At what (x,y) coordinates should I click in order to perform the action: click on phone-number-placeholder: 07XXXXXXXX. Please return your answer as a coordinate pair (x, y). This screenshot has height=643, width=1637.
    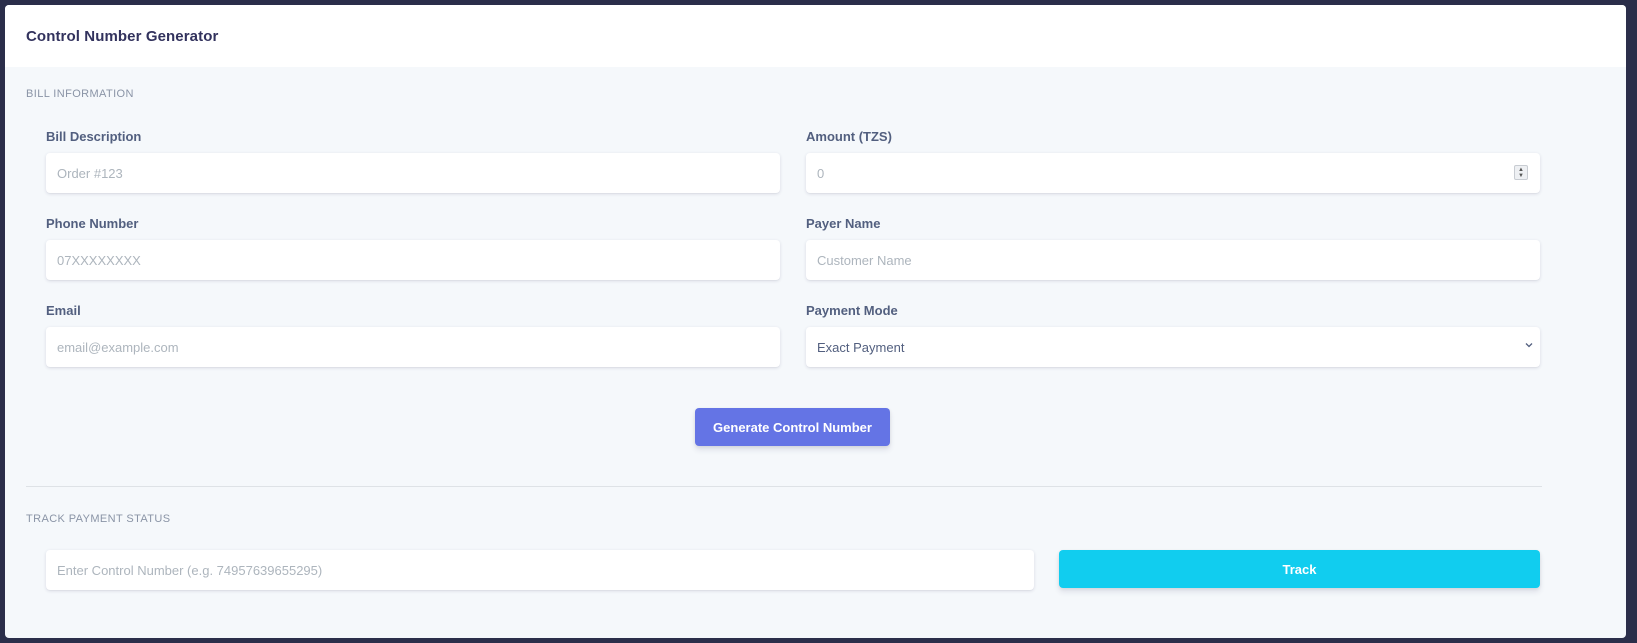
    Looking at the image, I should click on (99, 260).